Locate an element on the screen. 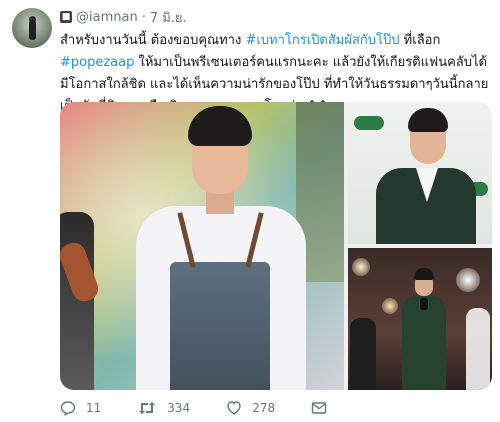 The height and width of the screenshot is (422, 500). reply-icon is located at coordinates (68, 408).